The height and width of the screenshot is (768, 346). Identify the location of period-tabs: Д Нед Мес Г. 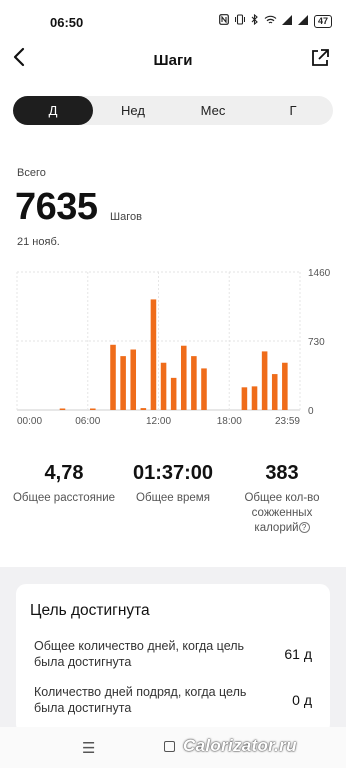
(173, 110).